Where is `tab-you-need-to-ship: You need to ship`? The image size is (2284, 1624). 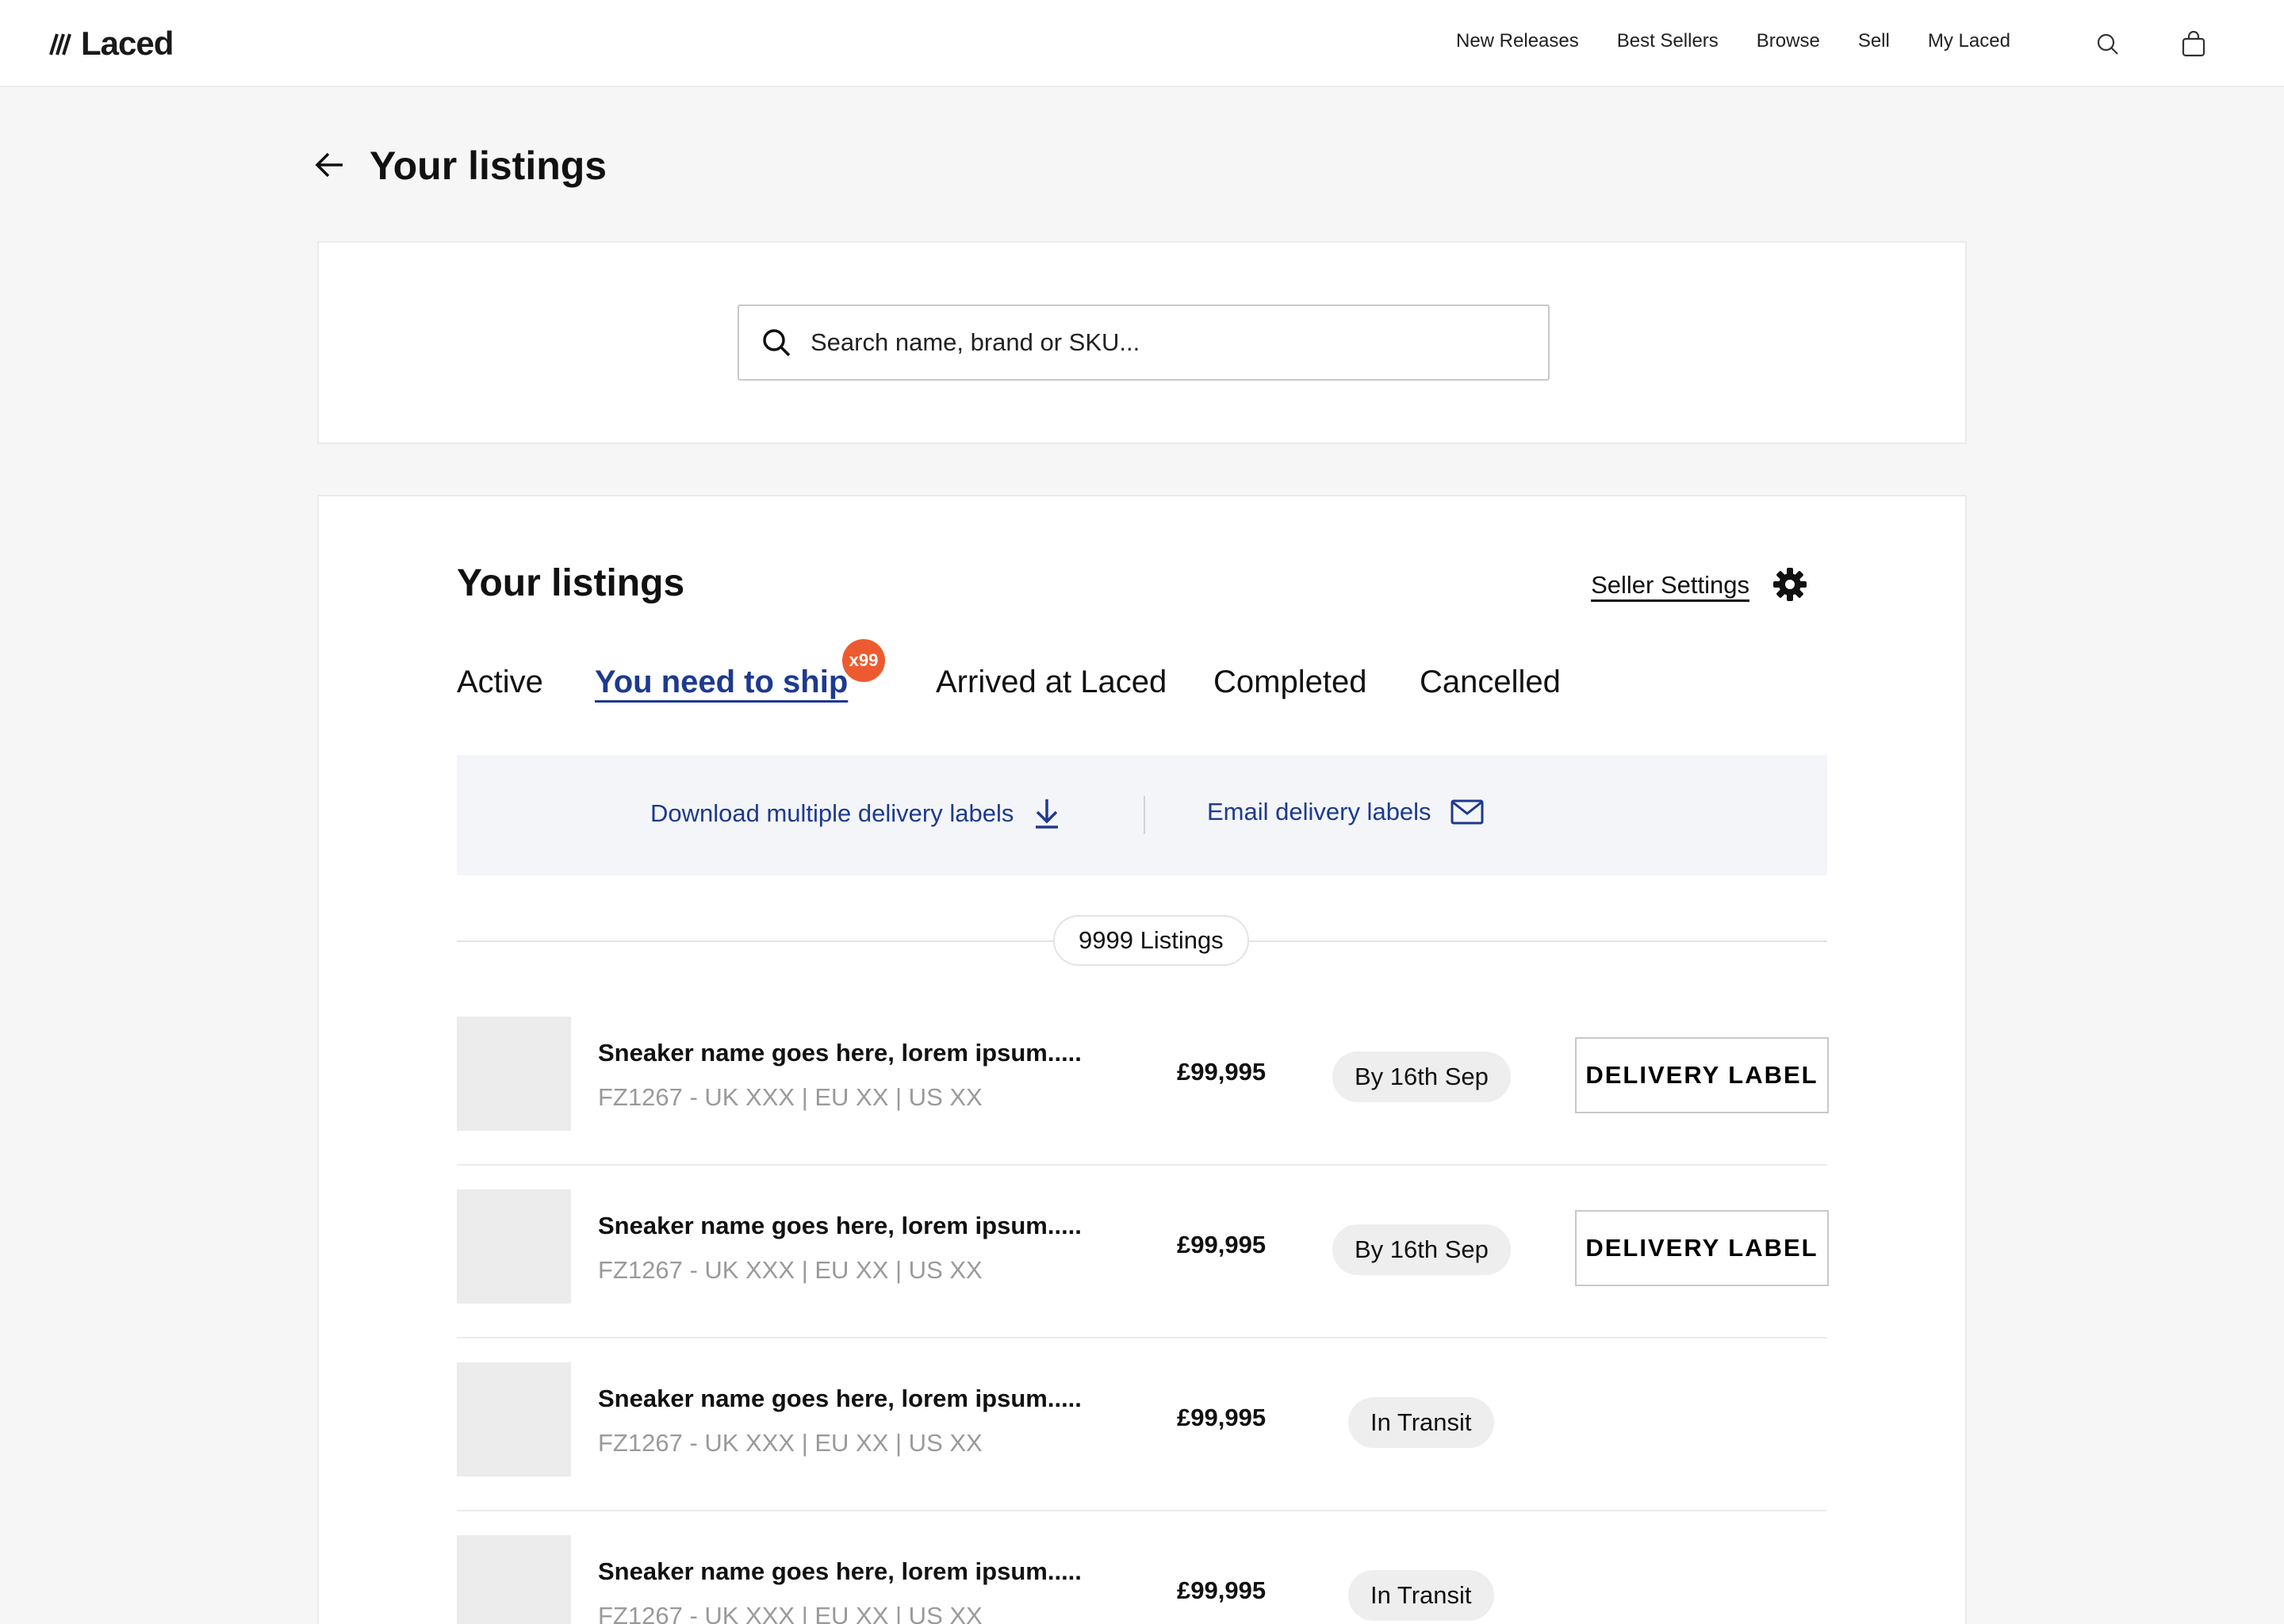
tab-you-need-to-ship: You need to ship is located at coordinates (721, 682).